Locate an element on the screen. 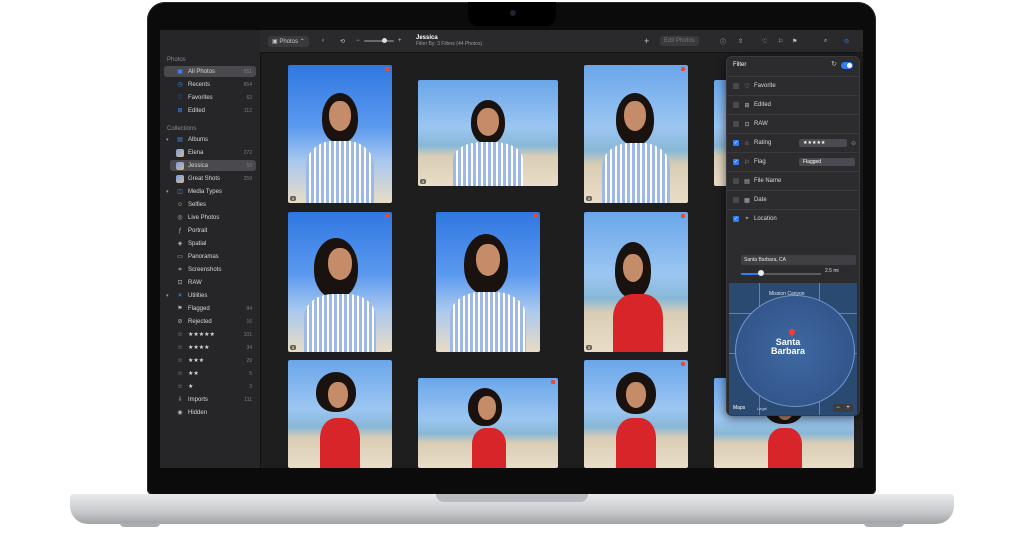  sidebar-item-panoramas: ▭ Panoramas is located at coordinates (210, 256).